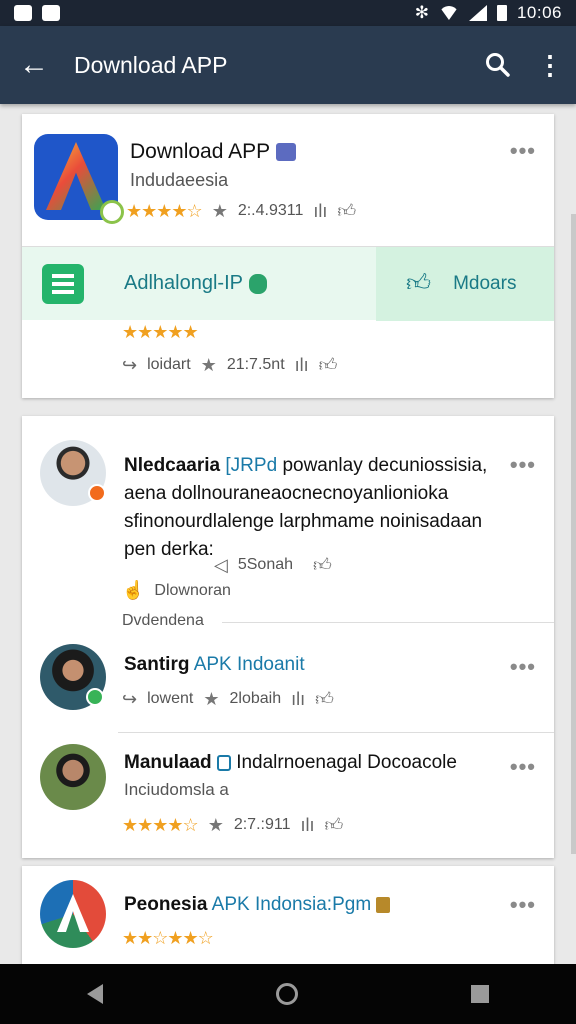  I want to click on doc-icon, so click(223, 762).